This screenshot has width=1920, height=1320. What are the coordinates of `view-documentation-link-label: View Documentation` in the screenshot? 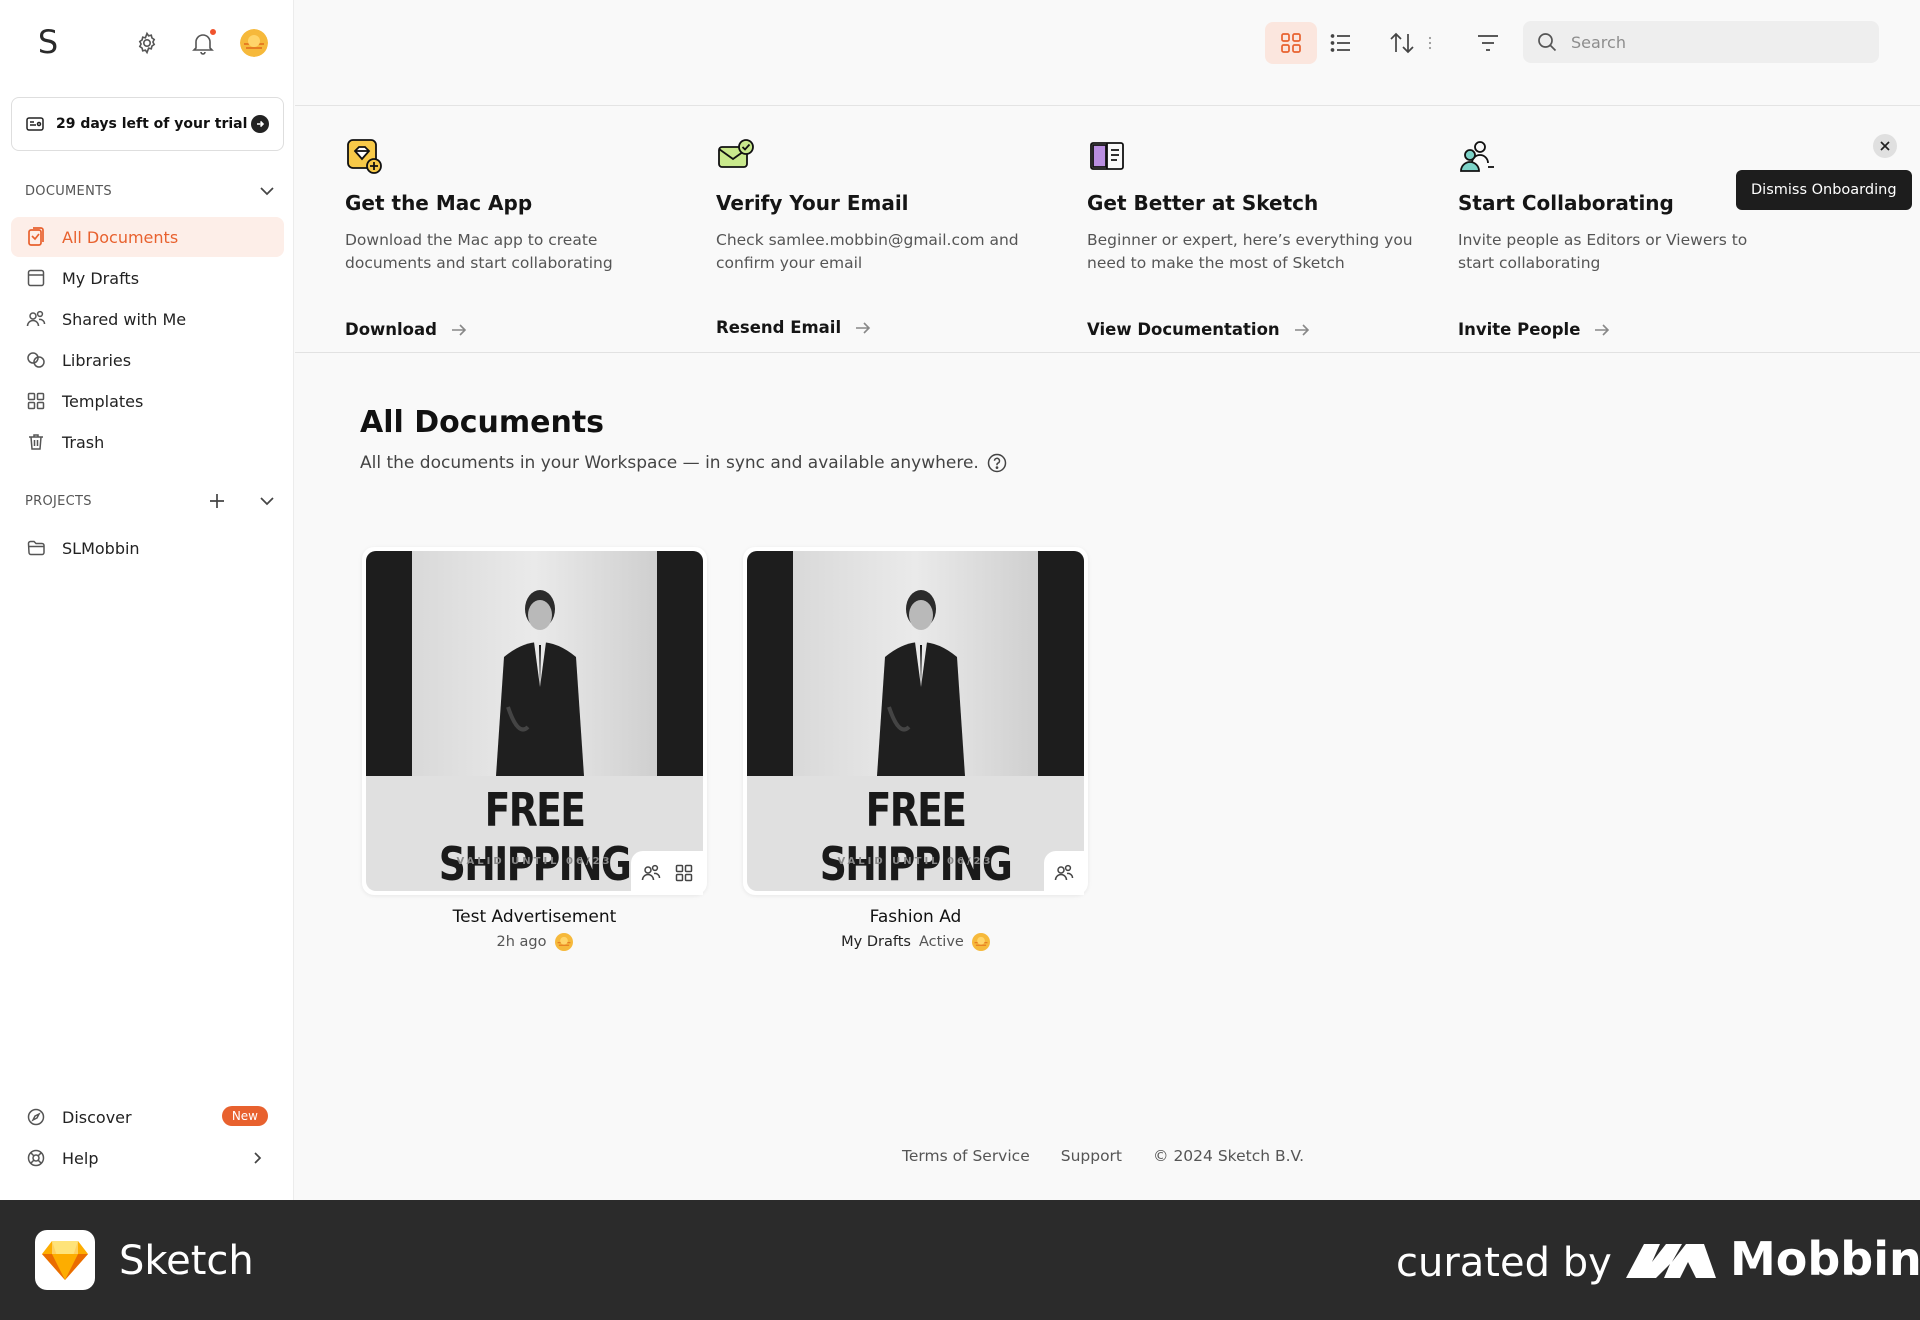 It's located at (1183, 329).